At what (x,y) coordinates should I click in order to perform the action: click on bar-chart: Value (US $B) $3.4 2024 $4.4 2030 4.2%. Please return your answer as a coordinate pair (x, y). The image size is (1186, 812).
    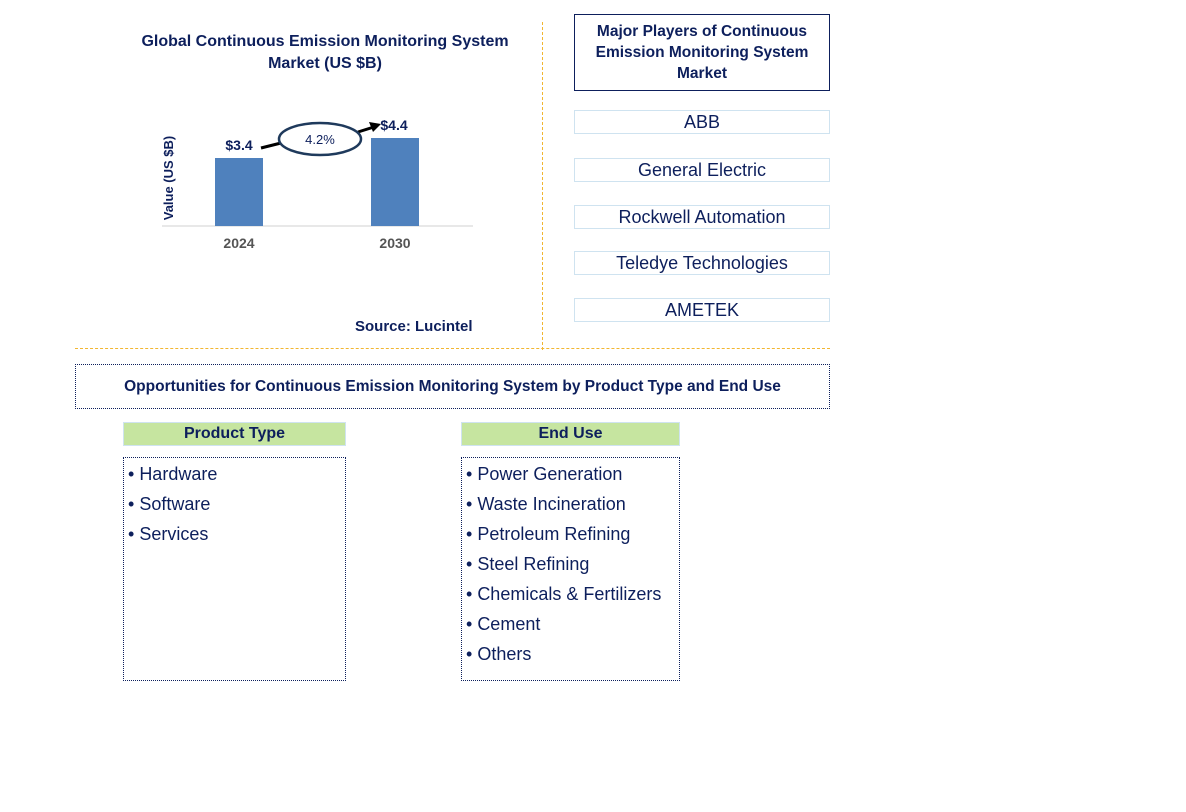
    Looking at the image, I should click on (317, 184).